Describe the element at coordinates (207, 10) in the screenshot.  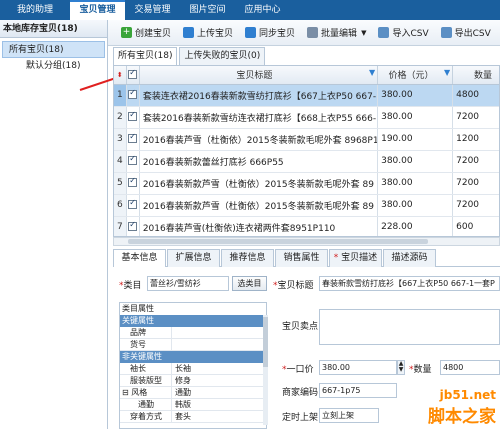
I see `tab-image-space: 图片空间` at that location.